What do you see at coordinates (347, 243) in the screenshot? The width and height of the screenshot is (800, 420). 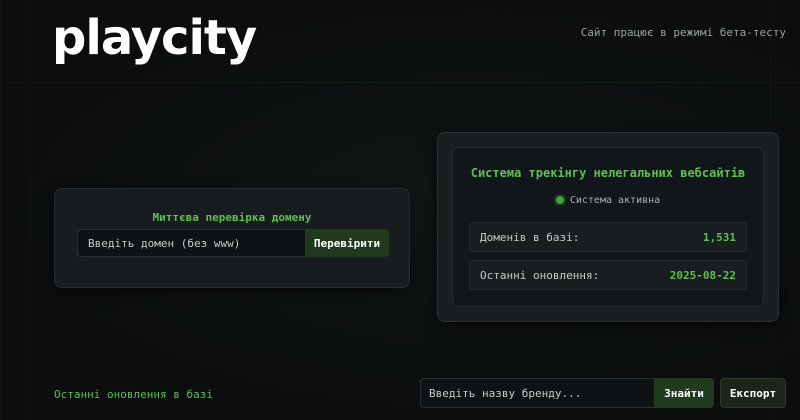 I see `check-button: Перевірити` at bounding box center [347, 243].